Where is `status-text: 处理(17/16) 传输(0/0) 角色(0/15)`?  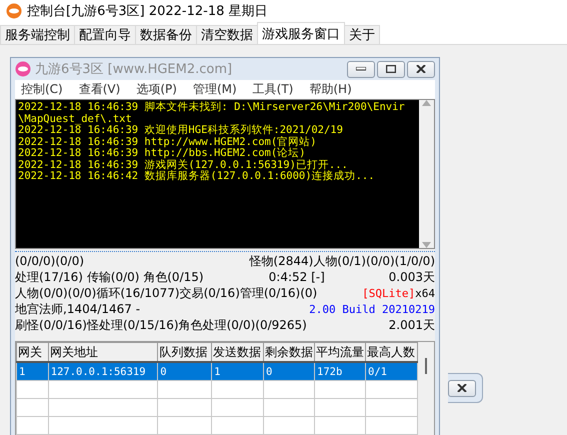 status-text: 处理(17/16) 传输(0/0) 角色(0/15) is located at coordinates (110, 277).